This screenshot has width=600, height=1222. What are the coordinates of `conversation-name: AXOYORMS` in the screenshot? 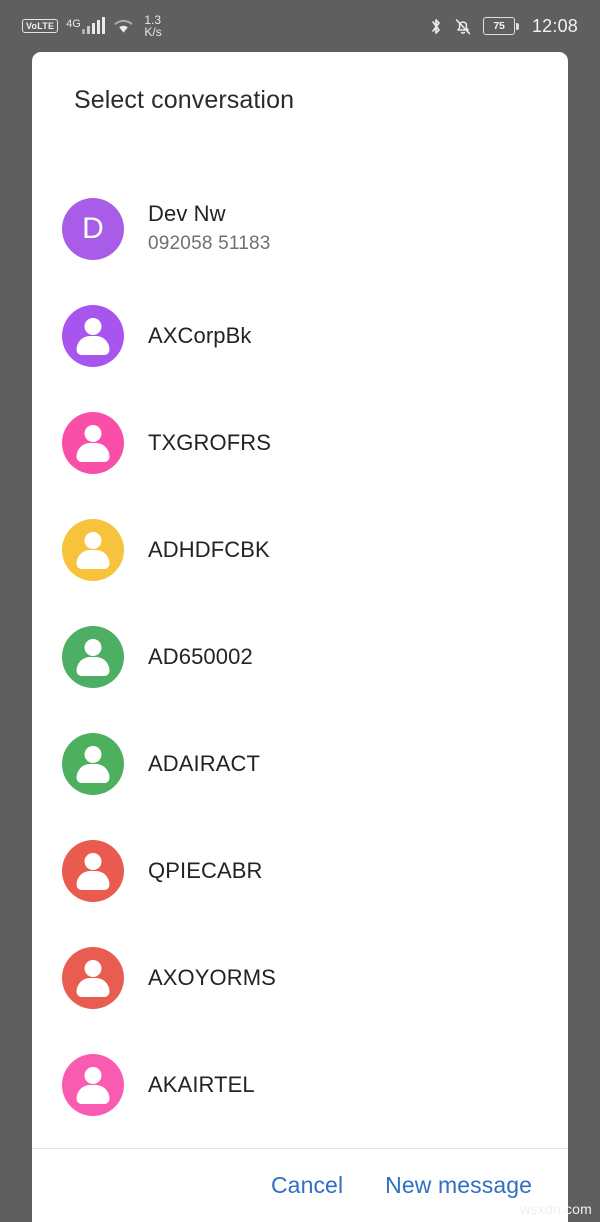 It's located at (212, 977).